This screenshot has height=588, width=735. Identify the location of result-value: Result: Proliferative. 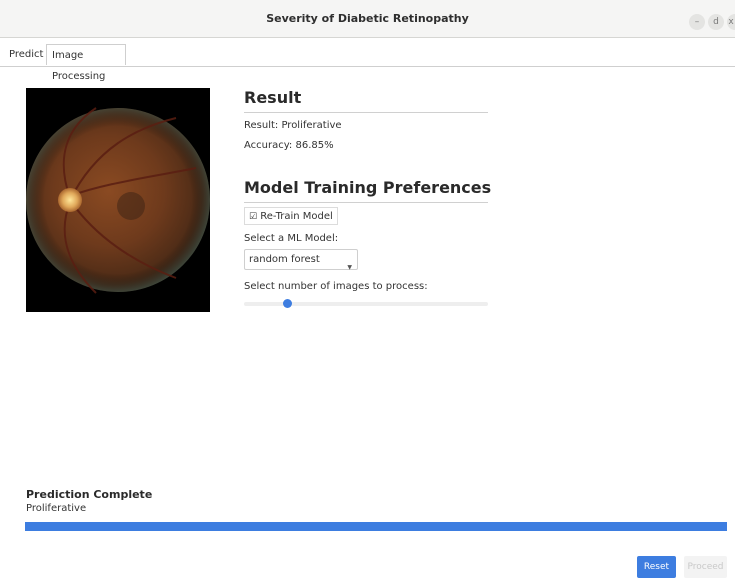
(293, 125).